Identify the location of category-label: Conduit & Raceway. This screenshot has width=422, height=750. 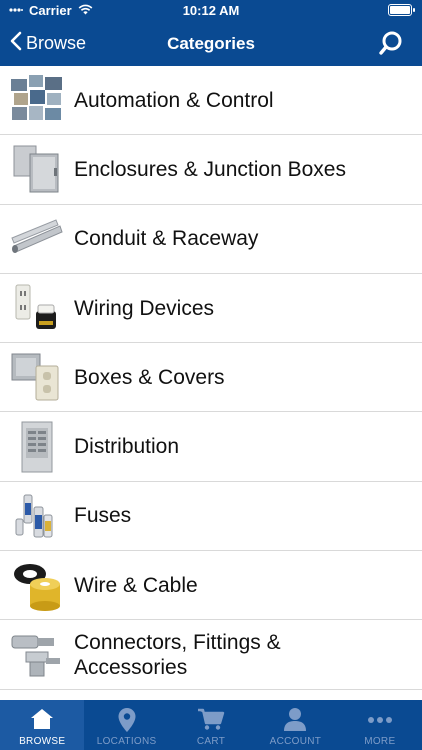
(166, 239).